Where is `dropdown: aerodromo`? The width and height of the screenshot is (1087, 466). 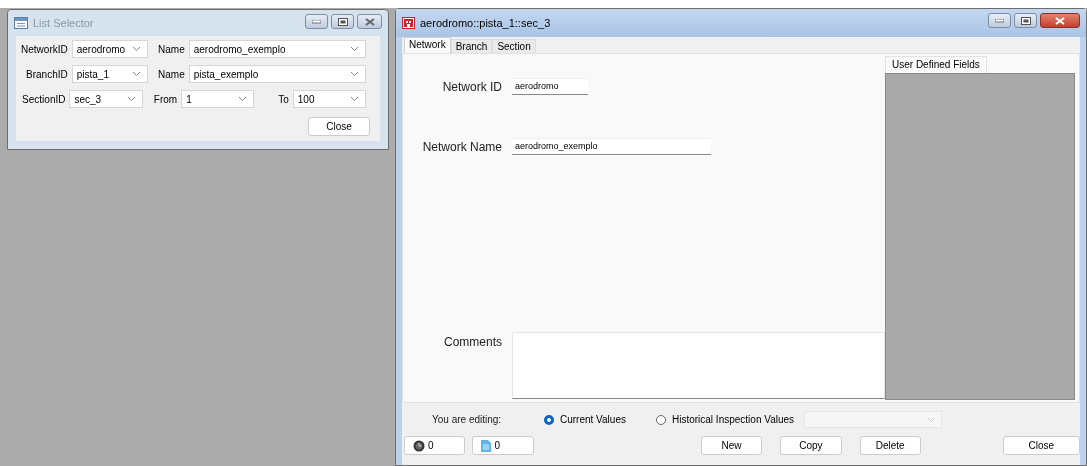
dropdown: aerodromo is located at coordinates (110, 49).